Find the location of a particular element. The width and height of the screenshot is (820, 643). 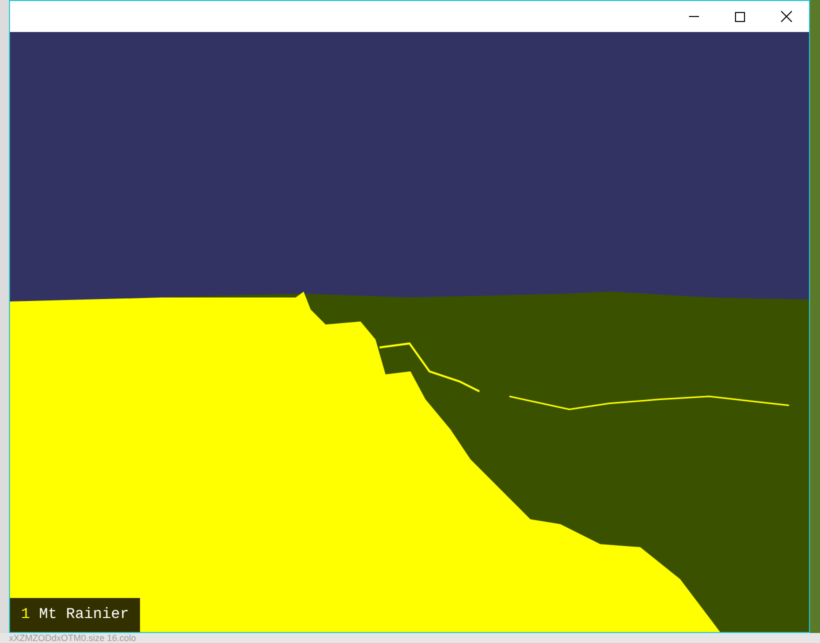

location-label: 1 Mt Rainier is located at coordinates (75, 615).